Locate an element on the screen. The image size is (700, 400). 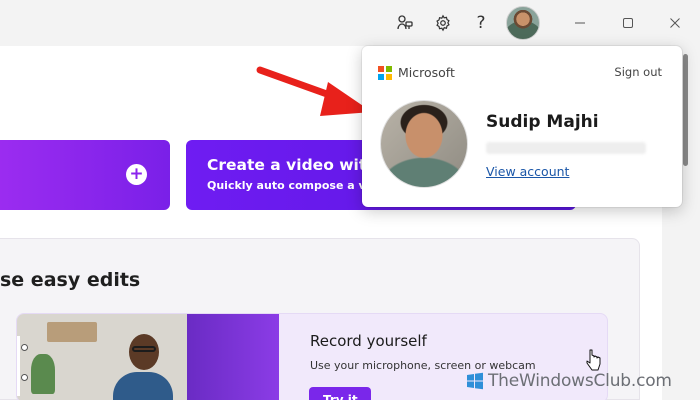
maximize-icon is located at coordinates (628, 23).